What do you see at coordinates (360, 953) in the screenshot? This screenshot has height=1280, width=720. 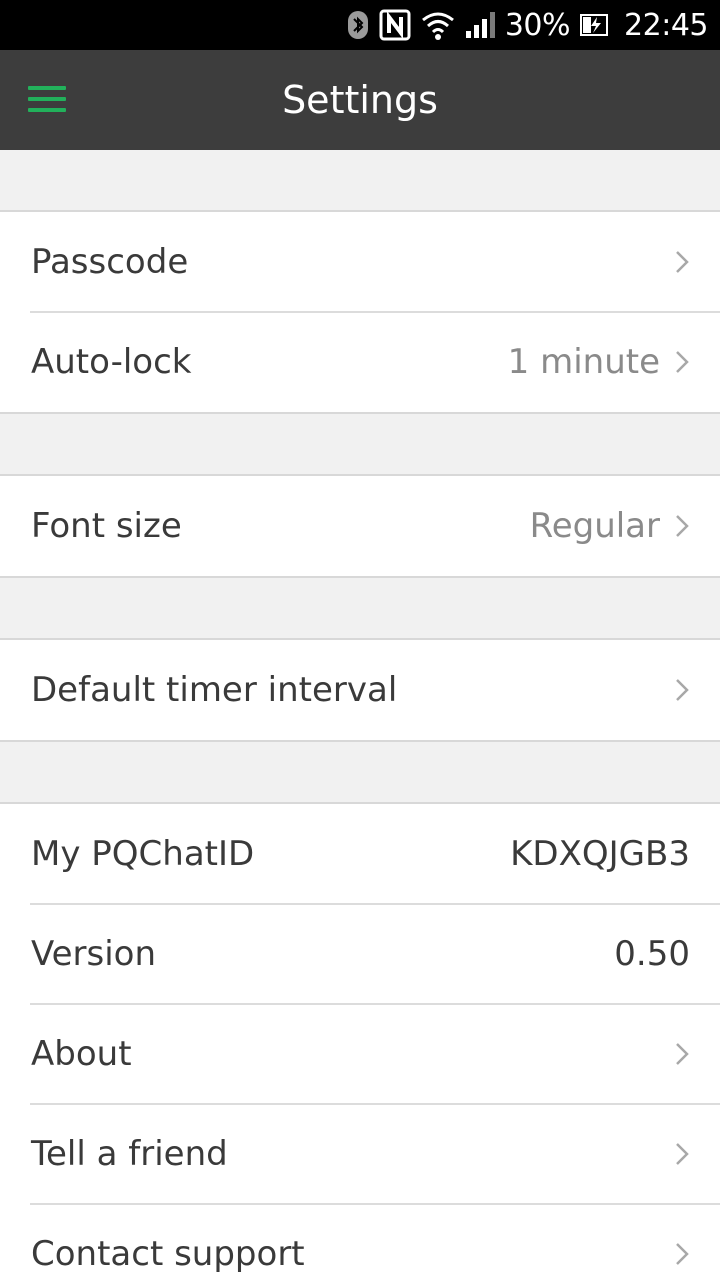 I see `version-row: Version 0.50` at bounding box center [360, 953].